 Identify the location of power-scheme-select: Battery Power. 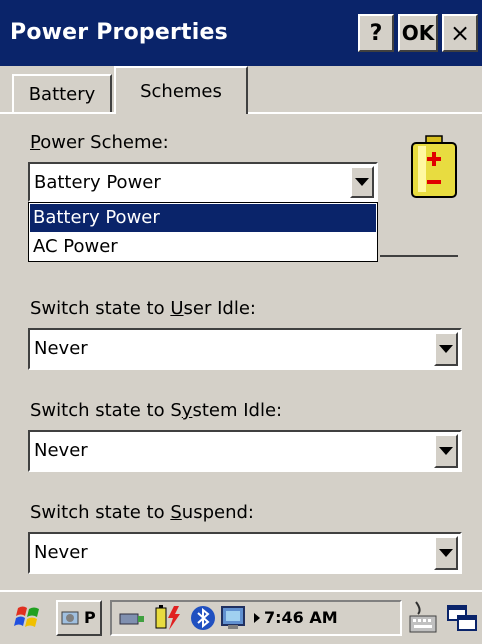
(203, 182).